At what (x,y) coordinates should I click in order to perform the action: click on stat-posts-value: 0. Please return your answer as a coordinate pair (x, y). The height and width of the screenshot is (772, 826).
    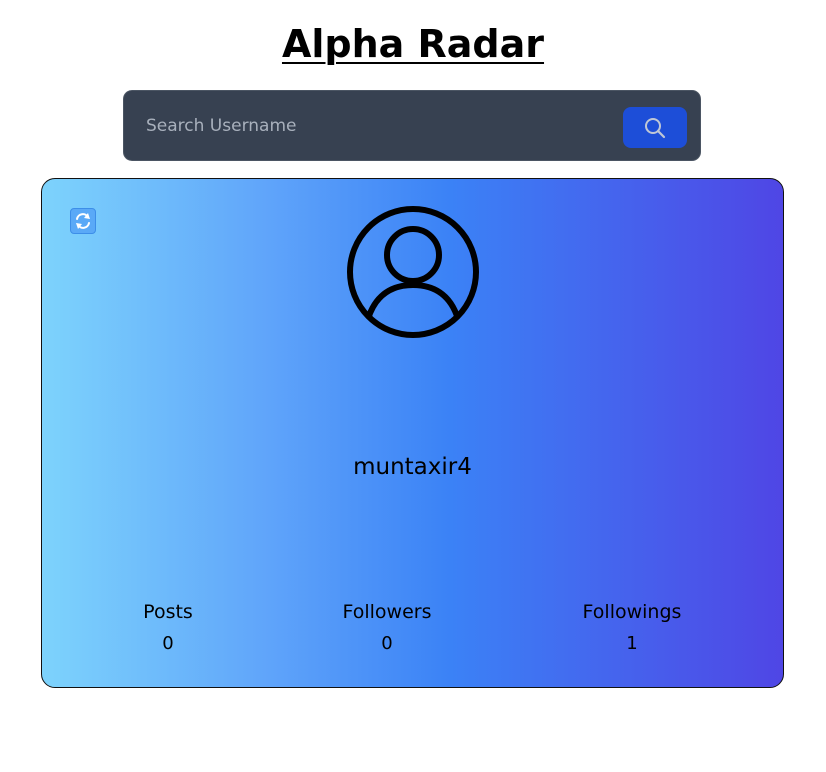
    Looking at the image, I should click on (168, 643).